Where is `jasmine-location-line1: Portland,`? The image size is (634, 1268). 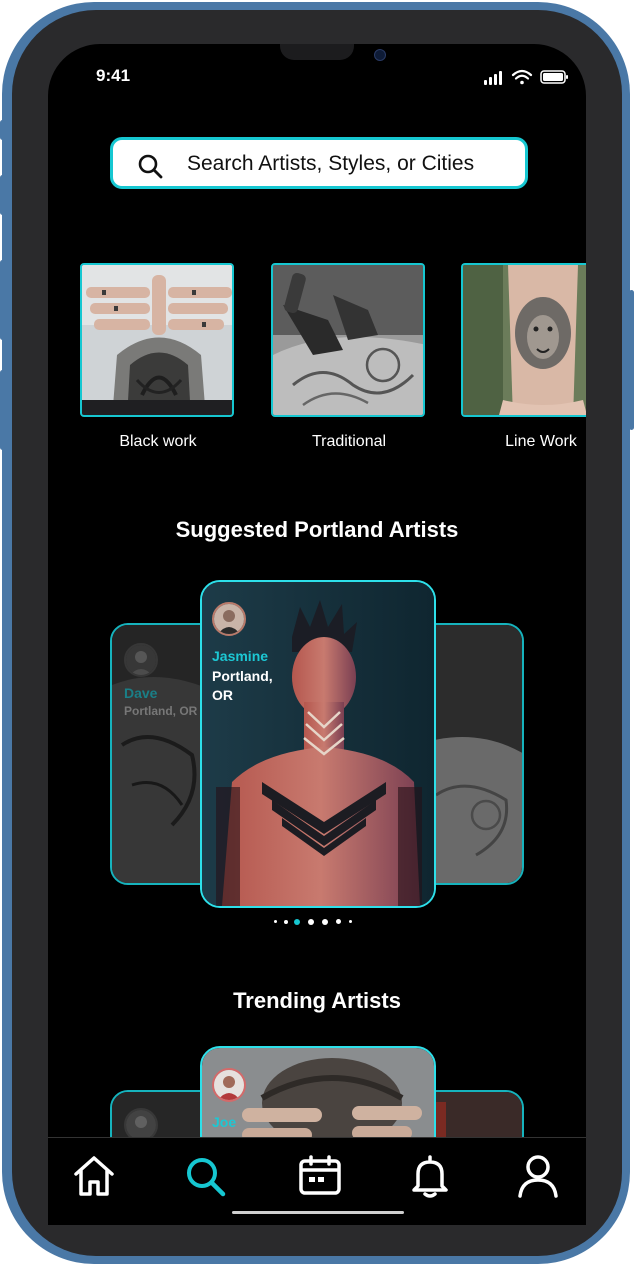
jasmine-location-line1: Portland, is located at coordinates (242, 676).